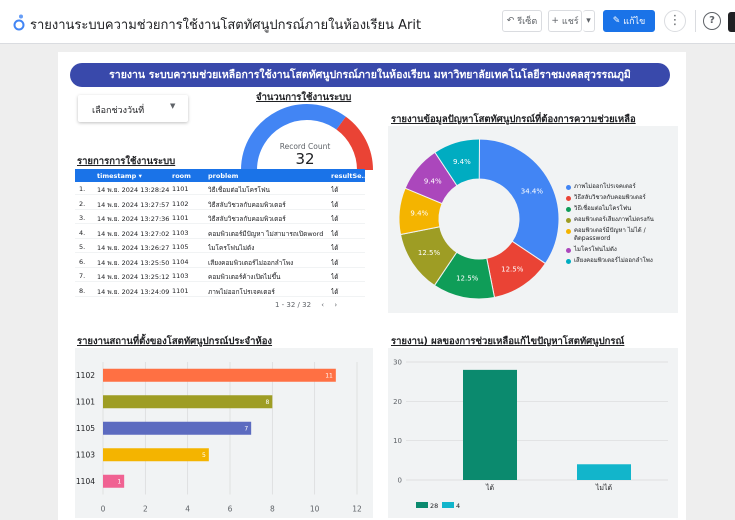 The height and width of the screenshot is (520, 735). Describe the element at coordinates (133, 291) in the screenshot. I see `table-cell-timestamp: 14 พ.ย. 2024 13:24:09` at that location.